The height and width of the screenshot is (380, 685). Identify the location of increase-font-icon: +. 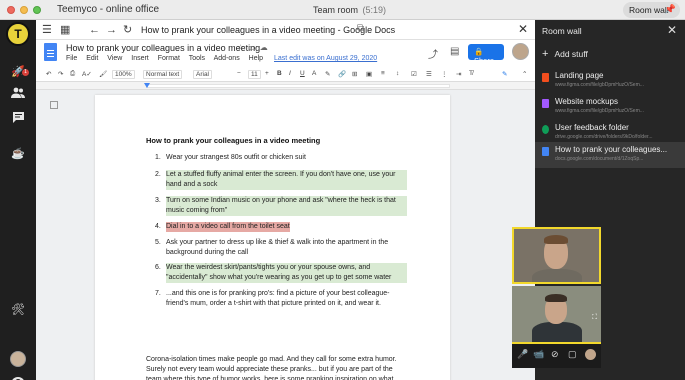
(267, 73).